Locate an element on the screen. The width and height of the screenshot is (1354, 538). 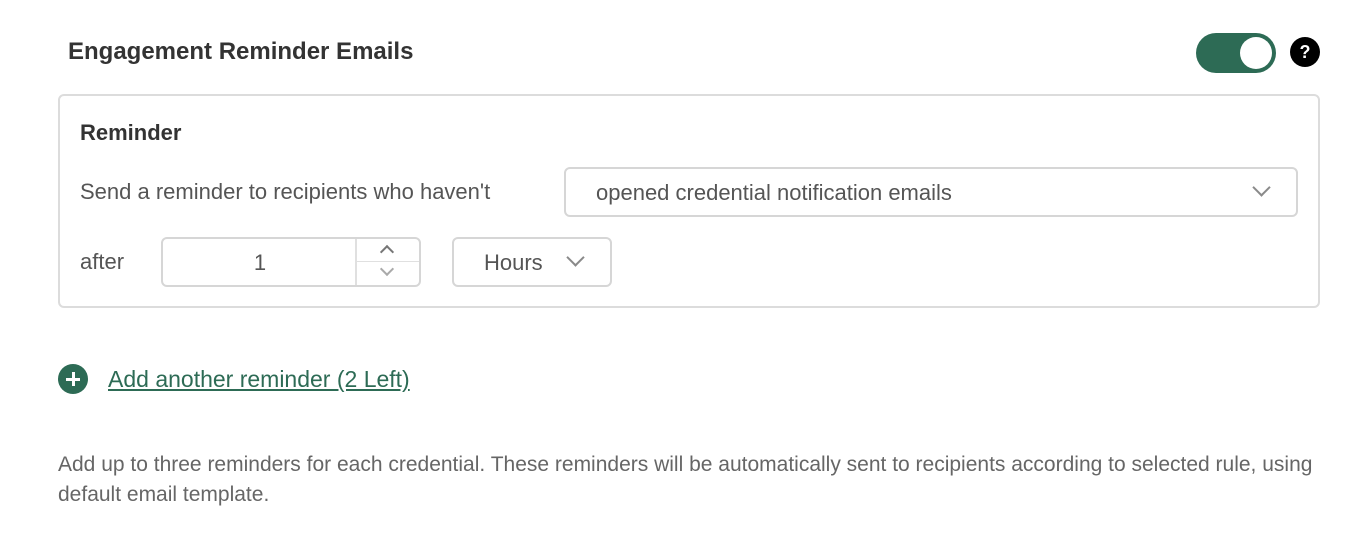
quantity-value: 1 is located at coordinates (260, 263).